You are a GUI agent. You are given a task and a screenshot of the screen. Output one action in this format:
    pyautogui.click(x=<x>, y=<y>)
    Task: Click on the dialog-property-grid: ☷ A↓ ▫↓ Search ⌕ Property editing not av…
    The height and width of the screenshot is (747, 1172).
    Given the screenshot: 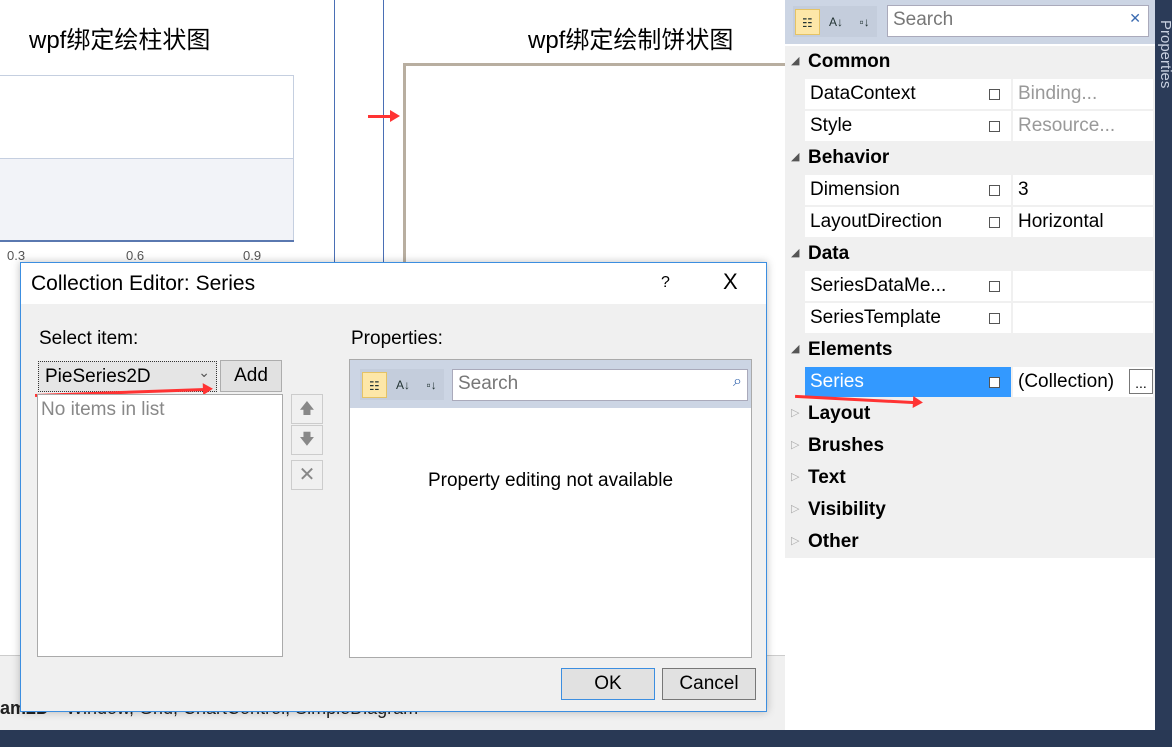 What is the action you would take?
    pyautogui.click(x=550, y=508)
    